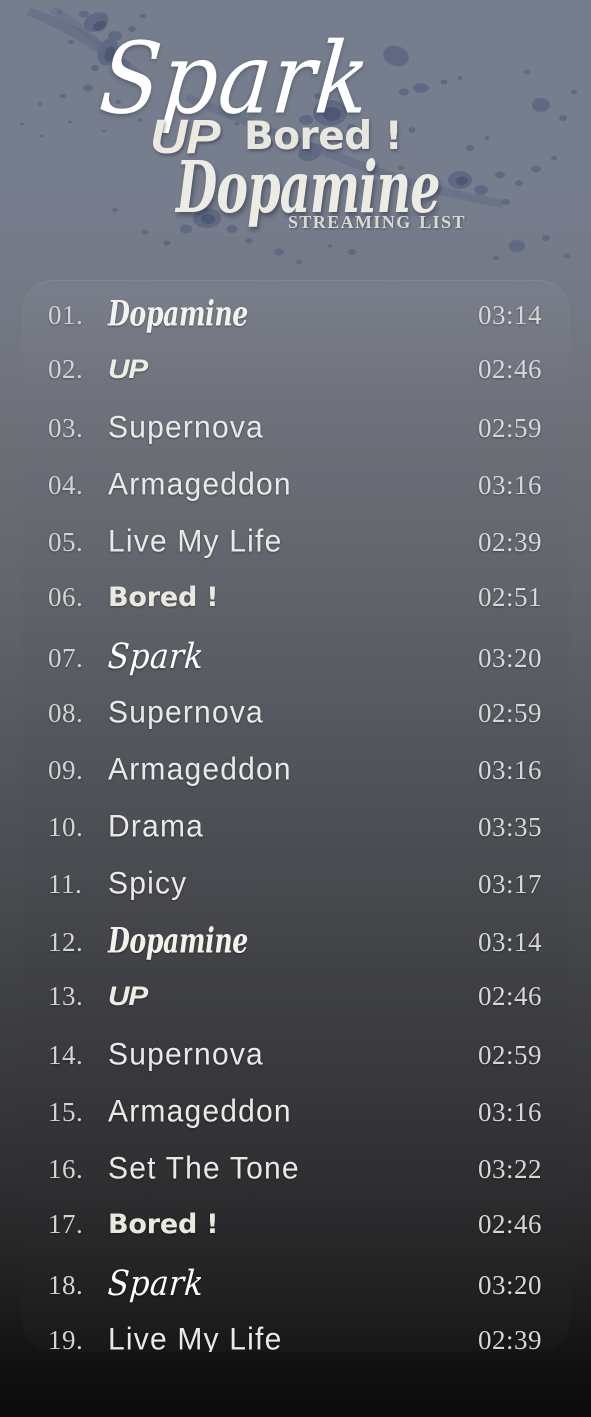 The width and height of the screenshot is (591, 1417). I want to click on track-row: 02. UP 02:46, so click(296, 382).